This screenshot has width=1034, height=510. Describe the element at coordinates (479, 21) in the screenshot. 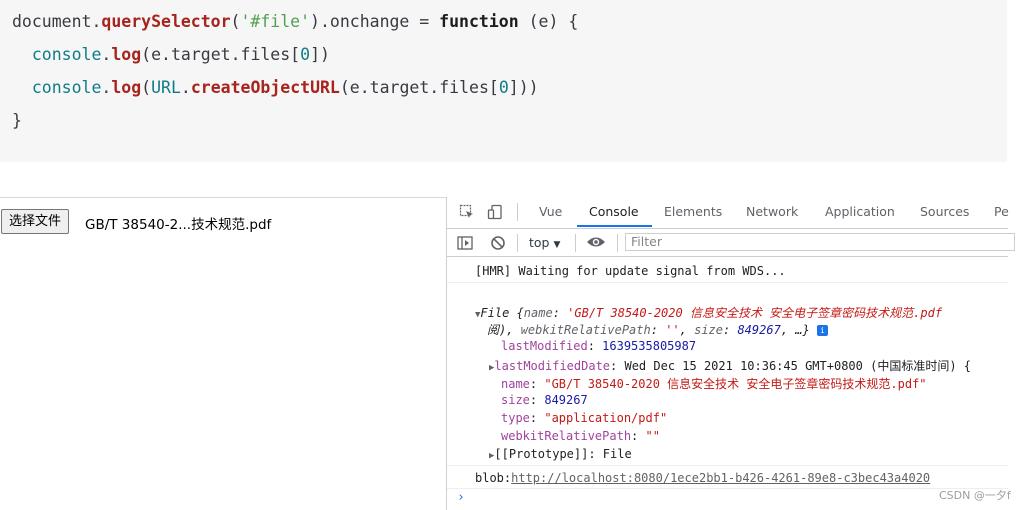

I see `code-token: function` at that location.